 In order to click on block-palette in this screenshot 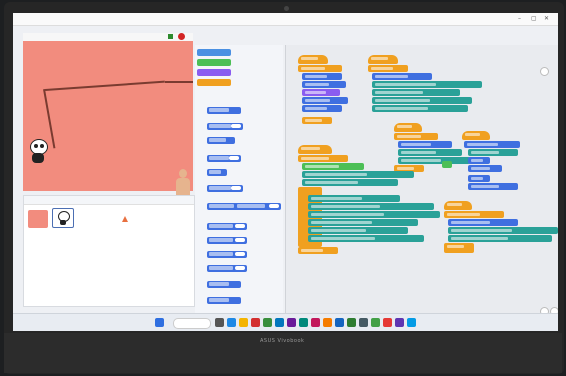, I will do `click(239, 179)`.